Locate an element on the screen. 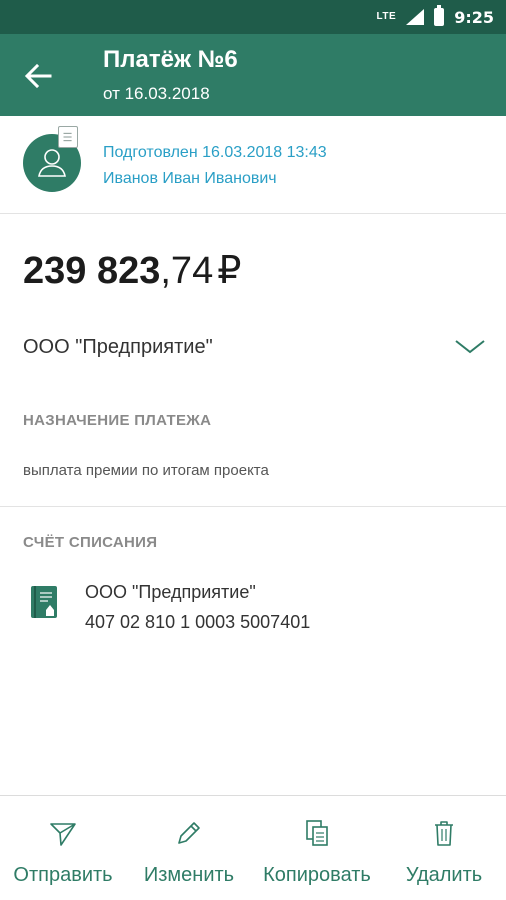  copy-label: Копировать is located at coordinates (317, 875).